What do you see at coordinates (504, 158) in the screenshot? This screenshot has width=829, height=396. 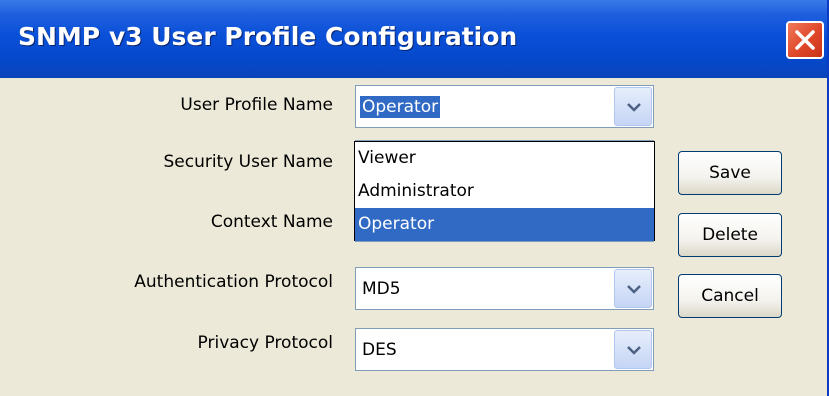 I see `dropdown-option-viewer: Viewer` at bounding box center [504, 158].